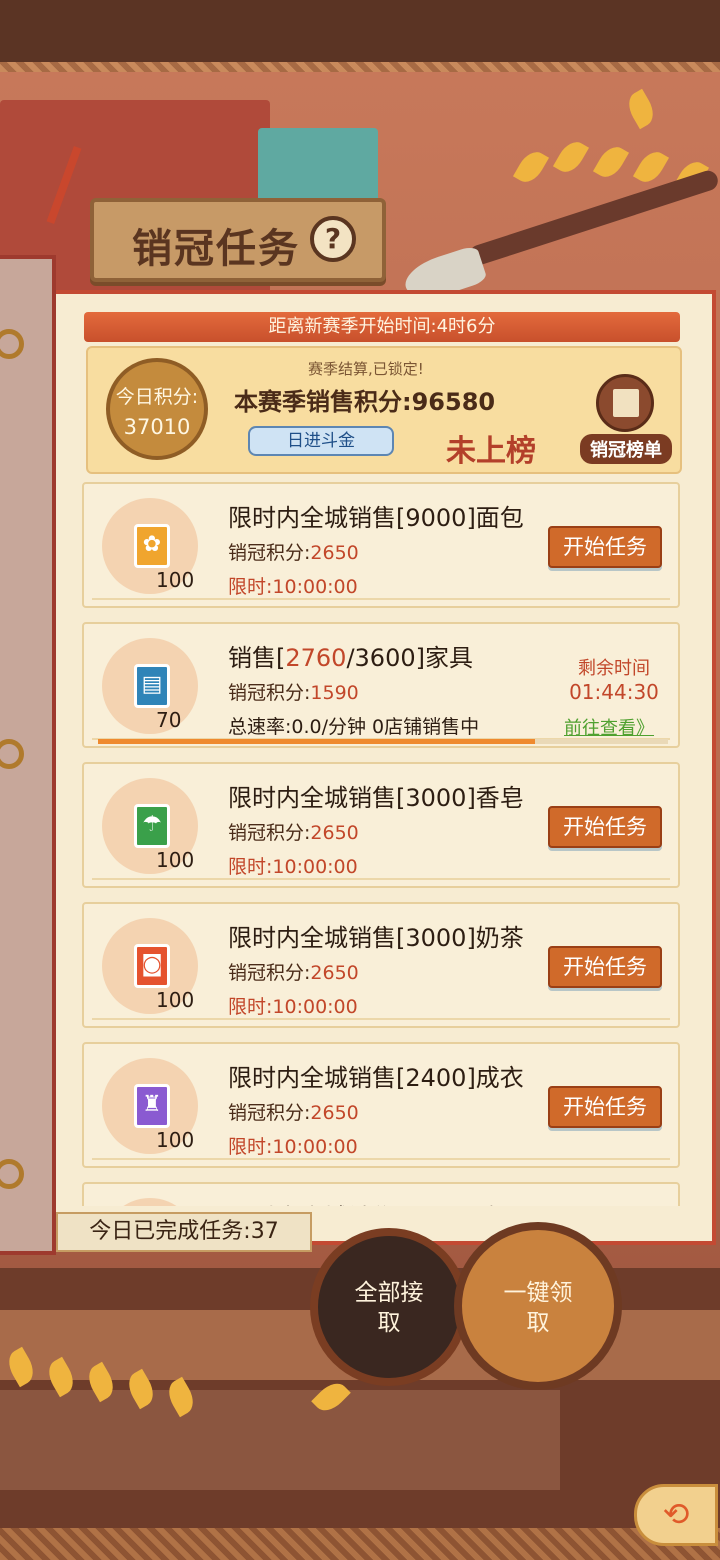 The image size is (720, 1560). What do you see at coordinates (152, 686) in the screenshot?
I see `furniture-icon: ▤` at bounding box center [152, 686].